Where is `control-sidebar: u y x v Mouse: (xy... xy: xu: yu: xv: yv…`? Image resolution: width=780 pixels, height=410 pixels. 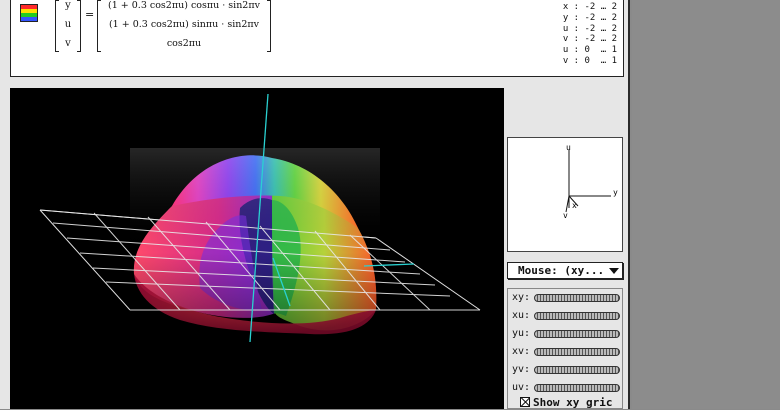 control-sidebar: u y x v Mouse: (xy... xy: xu: yu: xv: yv… is located at coordinates (566, 248).